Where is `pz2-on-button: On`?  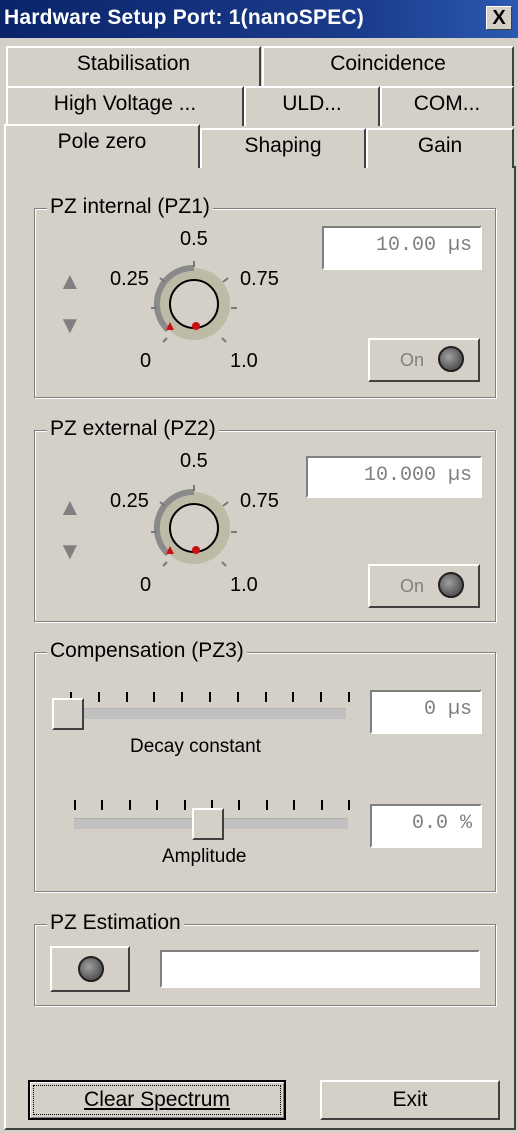
pz2-on-button: On is located at coordinates (424, 586).